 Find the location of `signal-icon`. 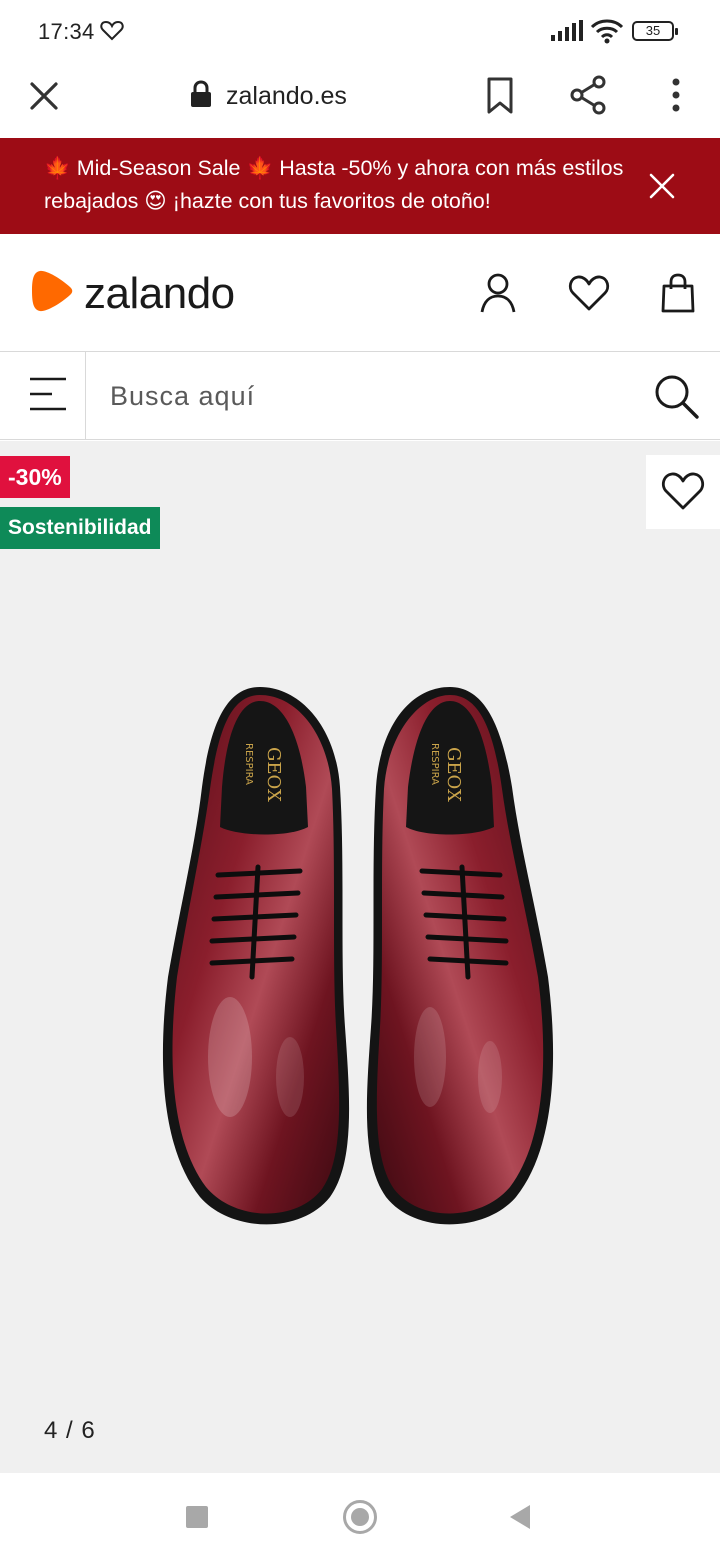

signal-icon is located at coordinates (567, 33).